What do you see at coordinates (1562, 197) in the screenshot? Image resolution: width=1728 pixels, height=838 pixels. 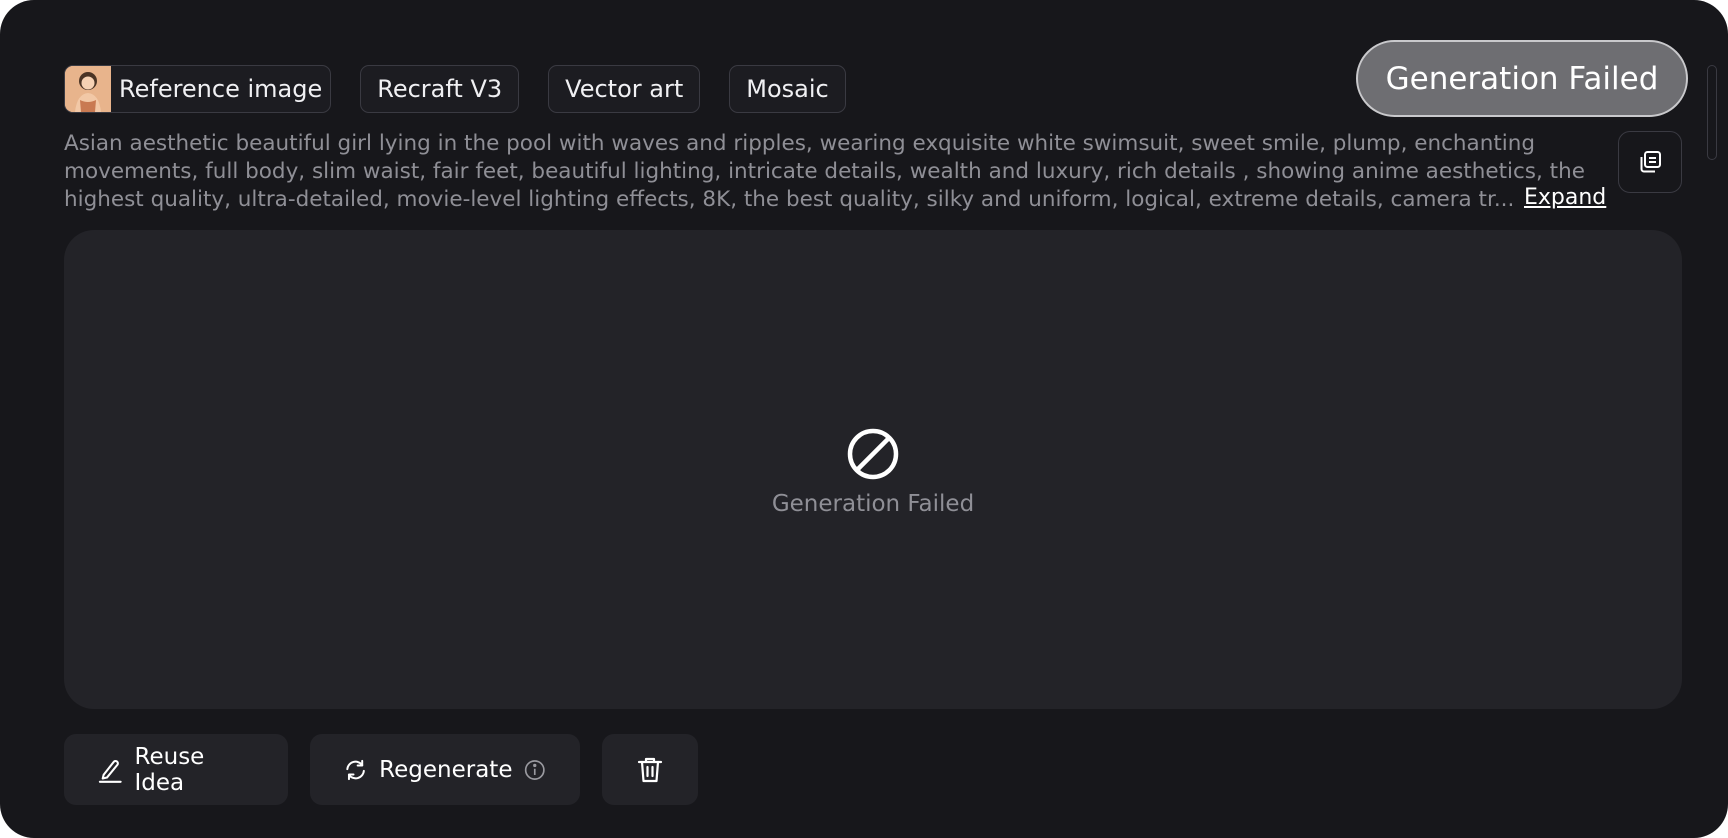 I see `expand-link: Expand` at bounding box center [1562, 197].